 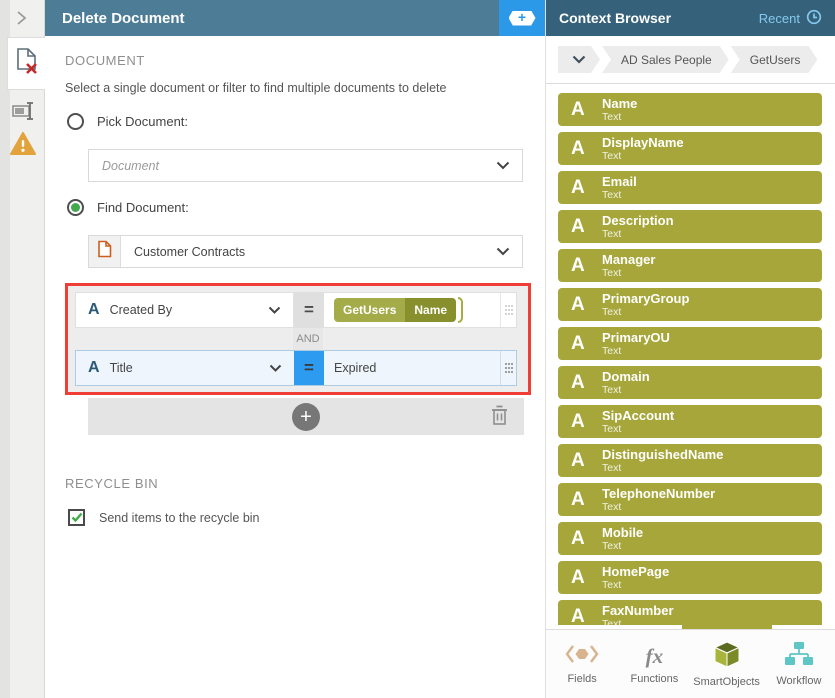 I want to click on smartobject-token: GetUsers Name, so click(x=399, y=310).